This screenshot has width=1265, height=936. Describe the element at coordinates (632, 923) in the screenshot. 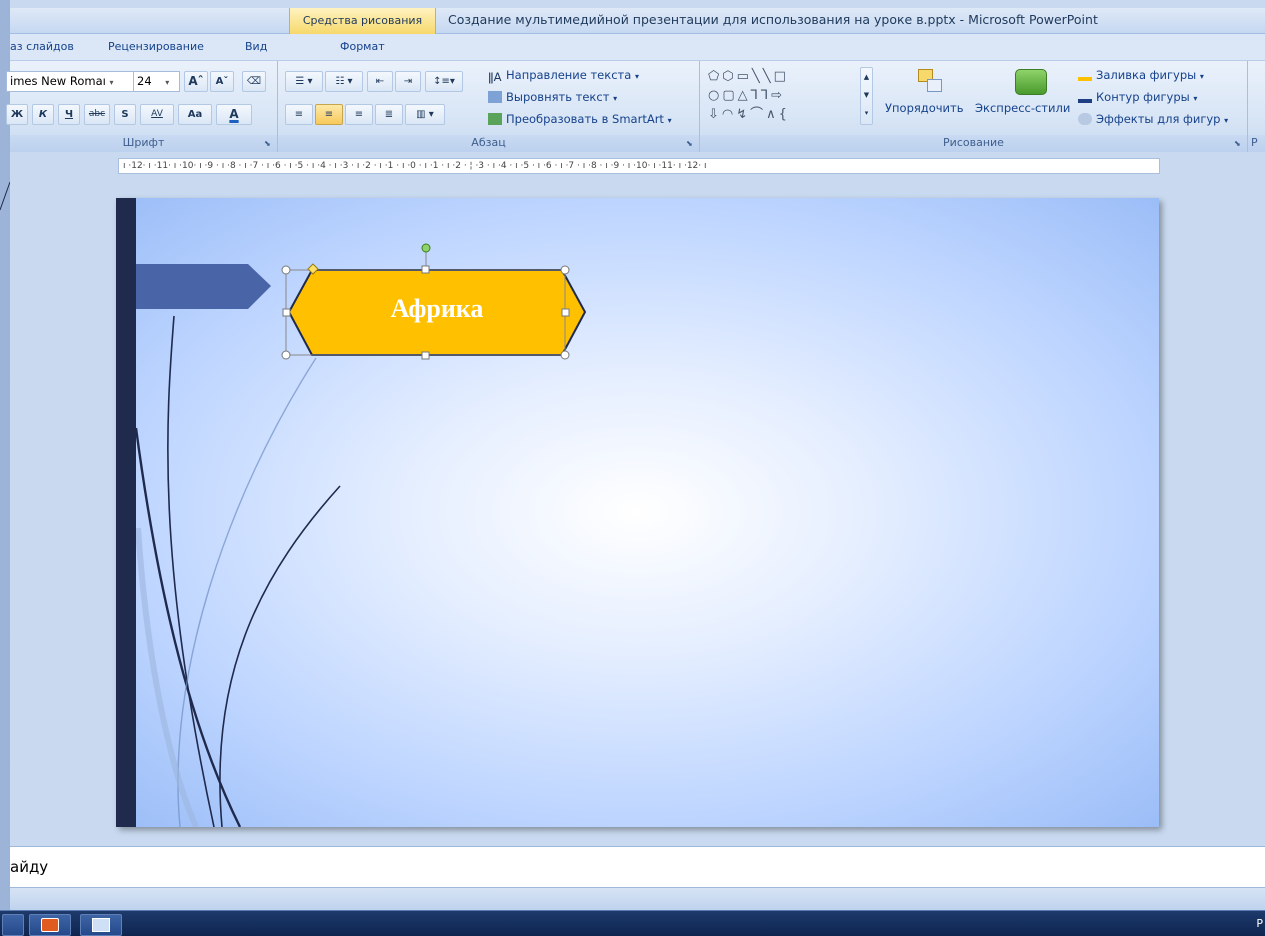

I see `taskbar: Р` at that location.